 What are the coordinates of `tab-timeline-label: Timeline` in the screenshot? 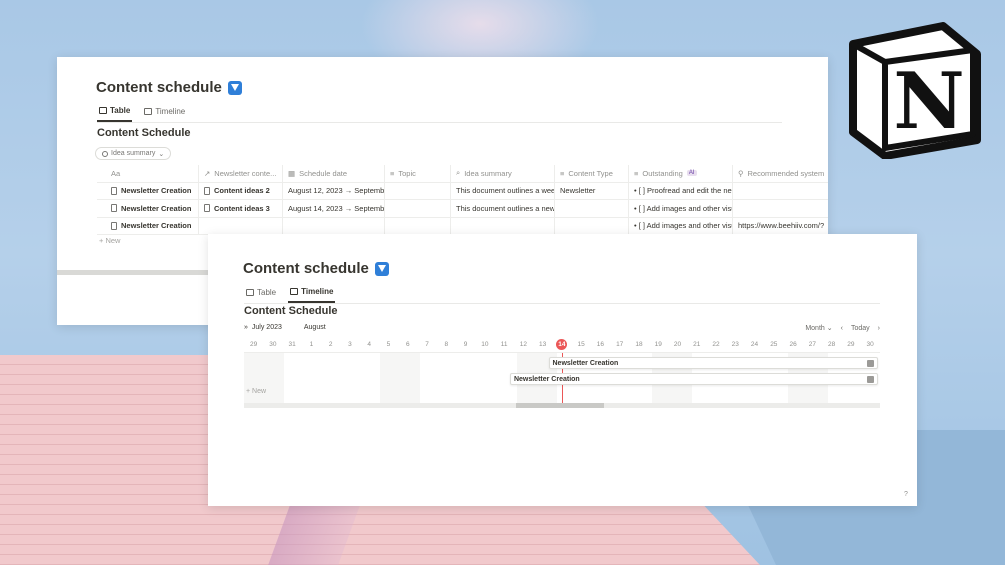 It's located at (317, 291).